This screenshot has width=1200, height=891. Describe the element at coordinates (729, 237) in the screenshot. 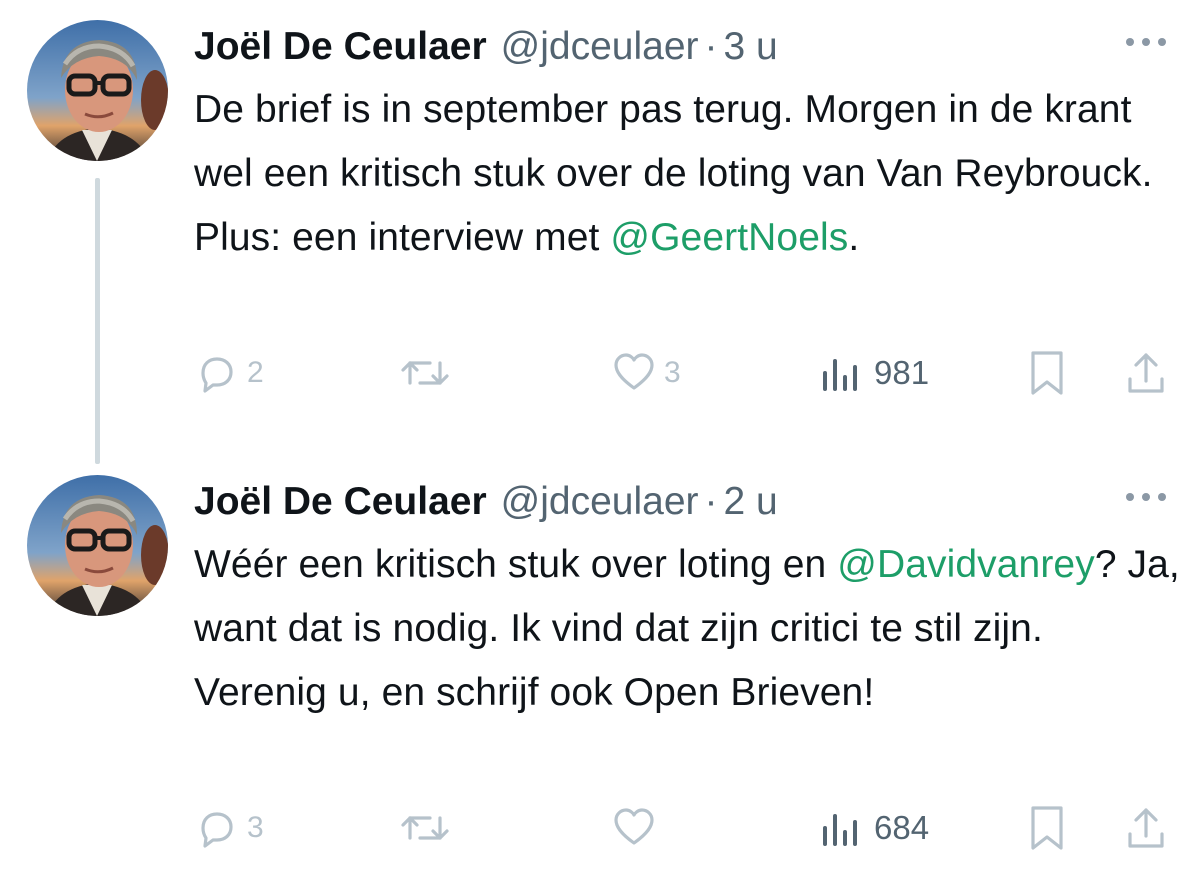

I see `mention-link: @GeertNoels` at that location.